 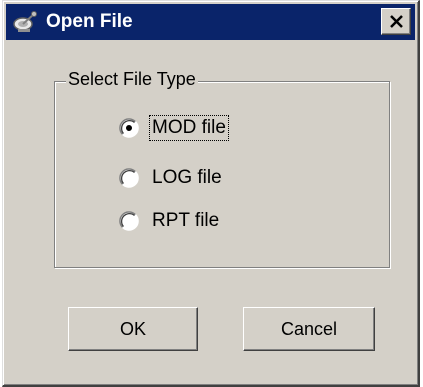 I want to click on close-button, so click(x=396, y=21).